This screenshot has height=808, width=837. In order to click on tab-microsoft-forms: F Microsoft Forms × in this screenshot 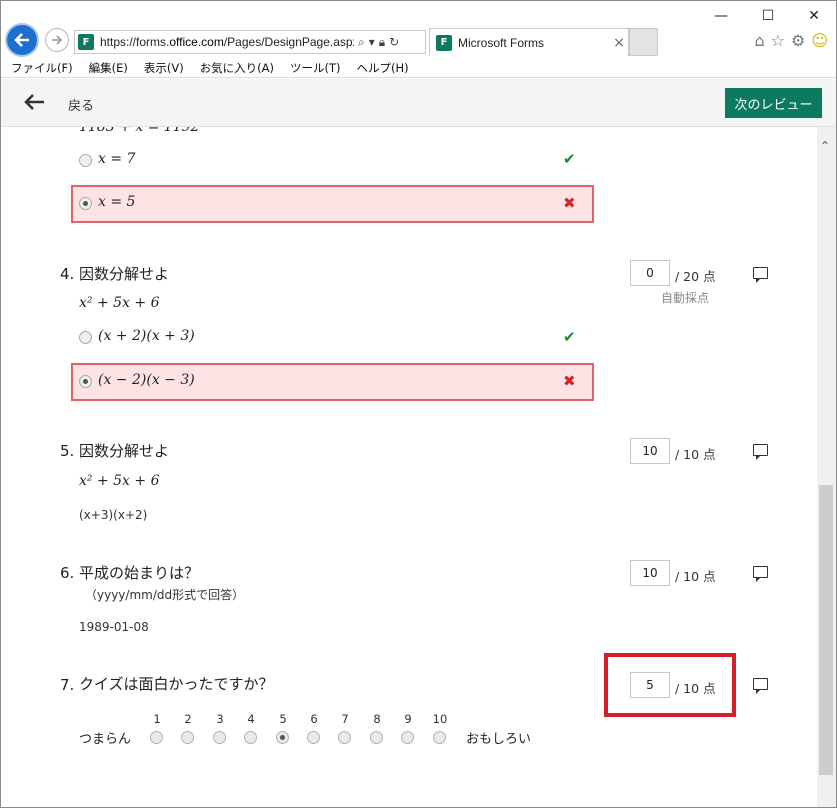, I will do `click(529, 42)`.